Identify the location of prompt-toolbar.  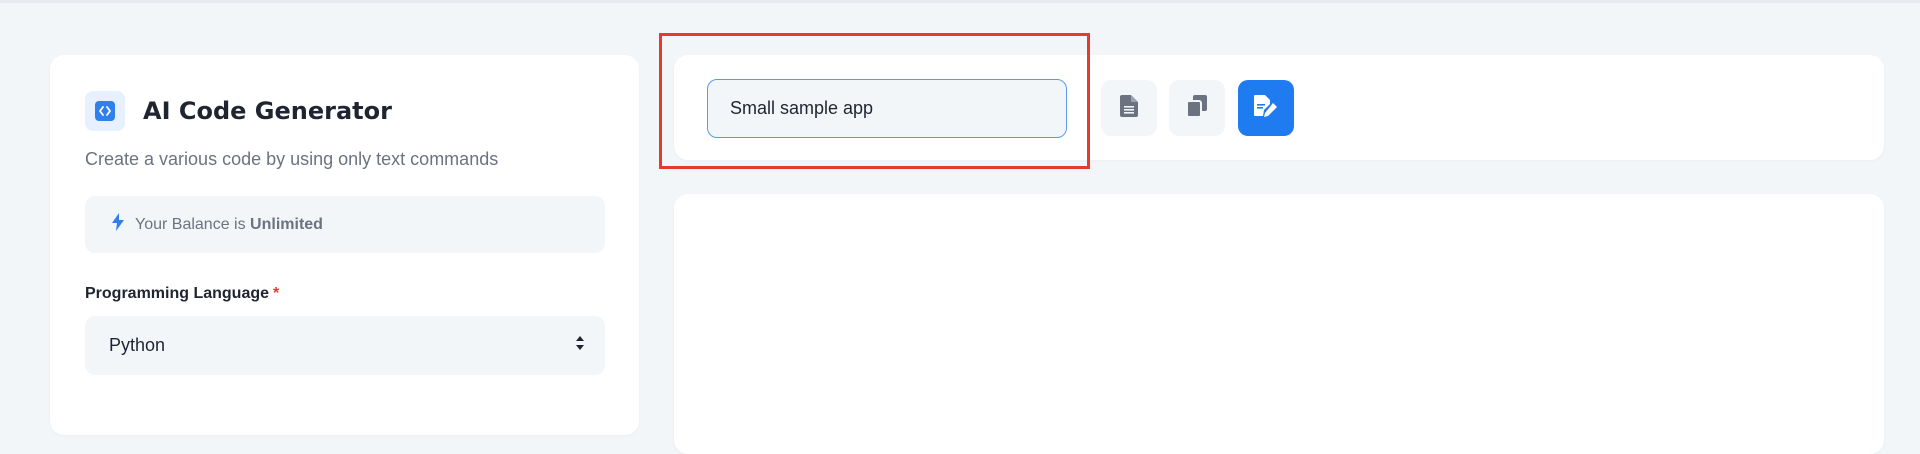
(1279, 107).